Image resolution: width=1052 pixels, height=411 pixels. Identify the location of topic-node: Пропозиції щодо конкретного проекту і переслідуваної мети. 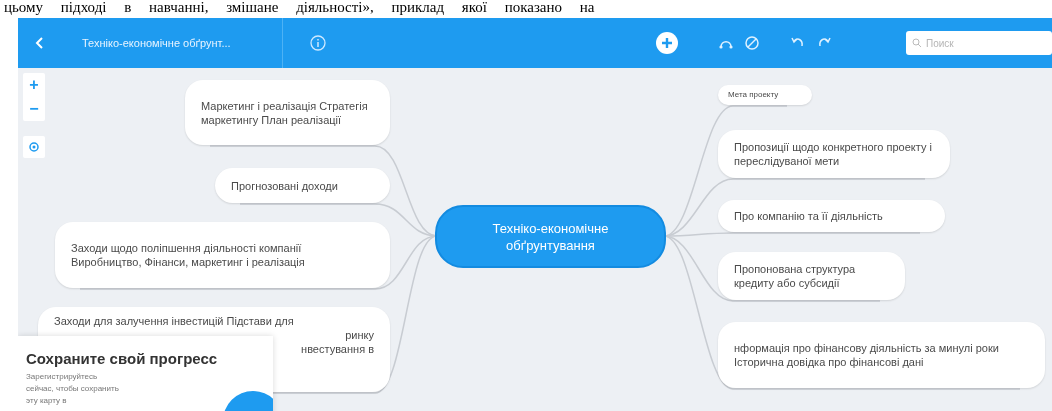
(834, 154).